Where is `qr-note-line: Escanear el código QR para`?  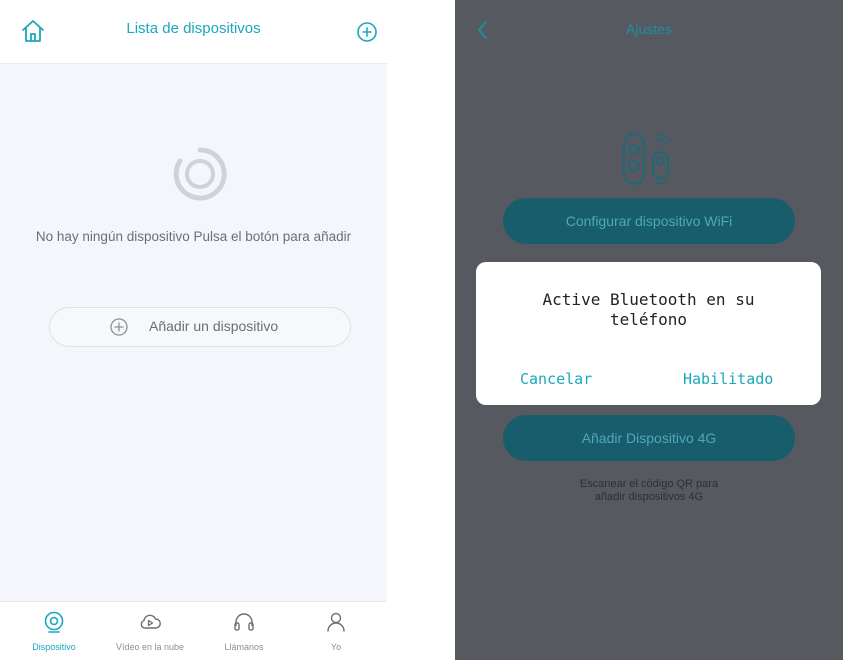
qr-note-line: Escanear el código QR para is located at coordinates (649, 484).